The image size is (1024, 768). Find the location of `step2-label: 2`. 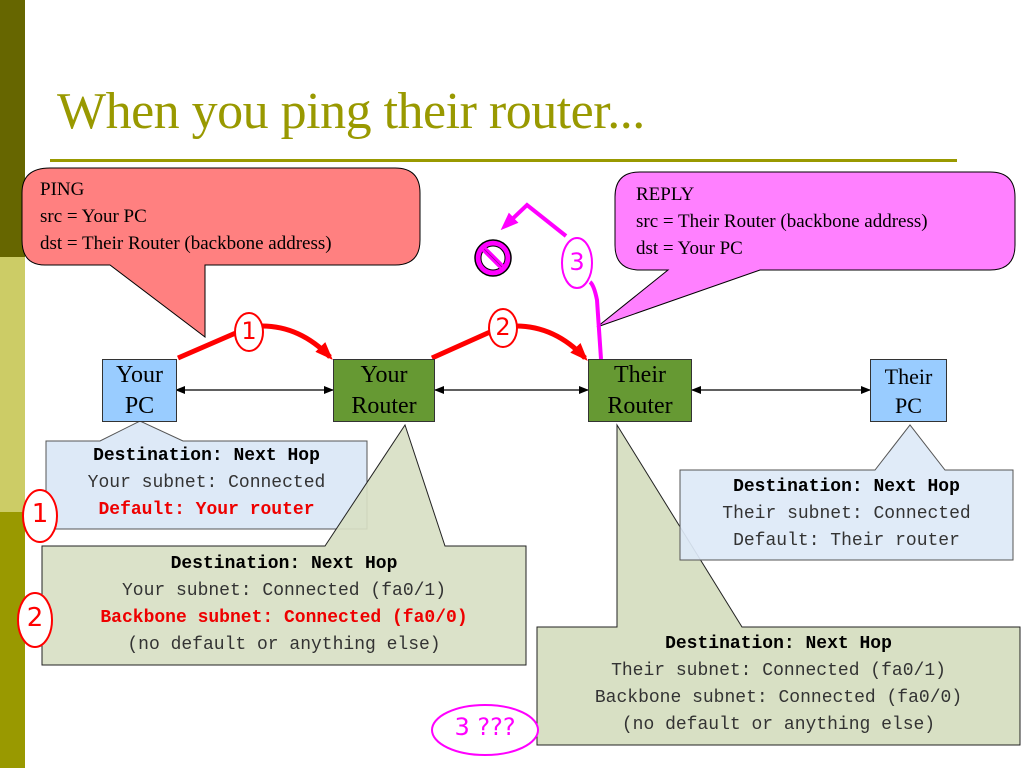

step2-label: 2 is located at coordinates (503, 327).